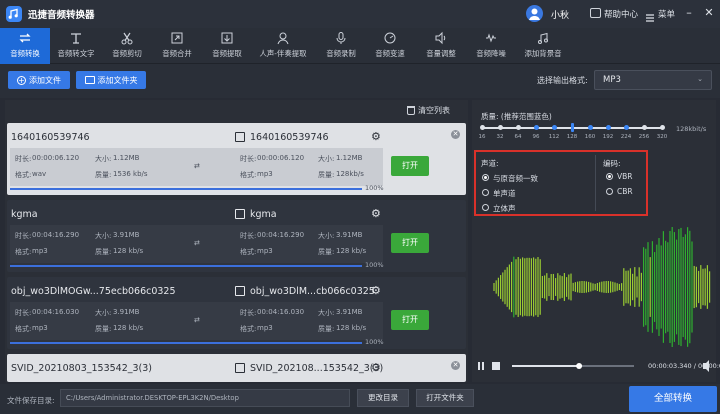  Describe the element at coordinates (39, 80) in the screenshot. I see `add-file-button: + 添加文件` at that location.